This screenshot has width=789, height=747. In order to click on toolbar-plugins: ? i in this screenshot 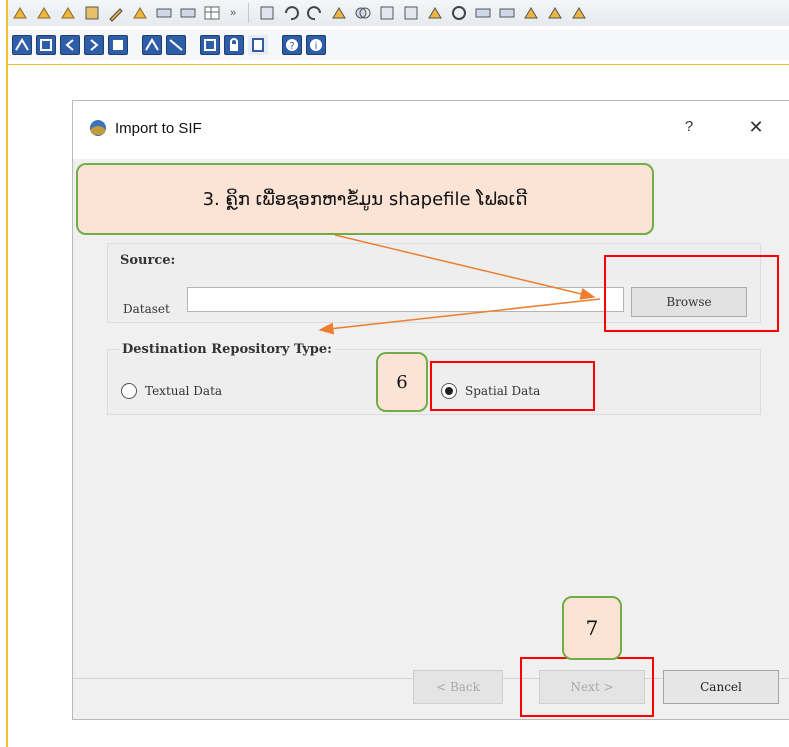, I will do `click(398, 45)`.